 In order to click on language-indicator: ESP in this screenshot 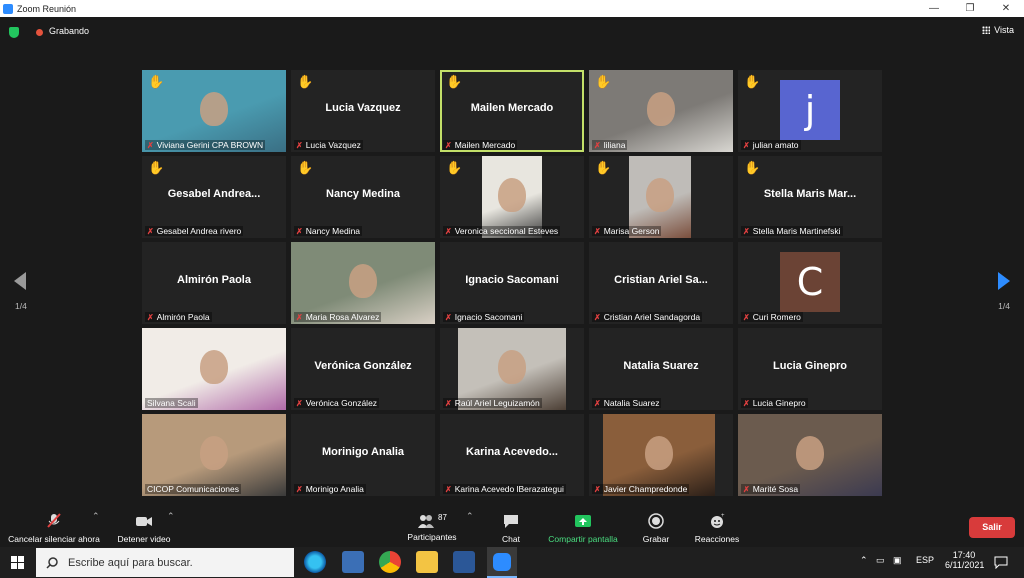, I will do `click(925, 560)`.